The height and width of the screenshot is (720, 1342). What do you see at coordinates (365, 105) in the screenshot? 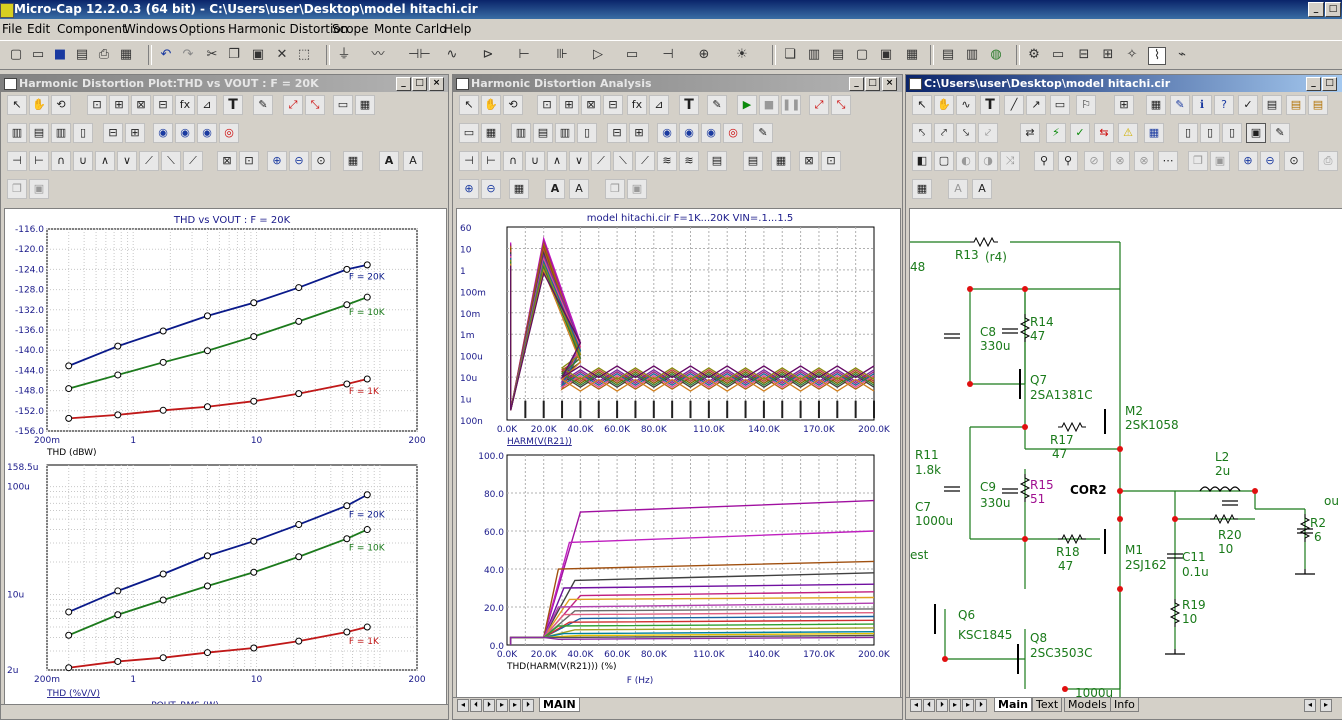
I see `grid-toggle-icon: ▦` at bounding box center [365, 105].